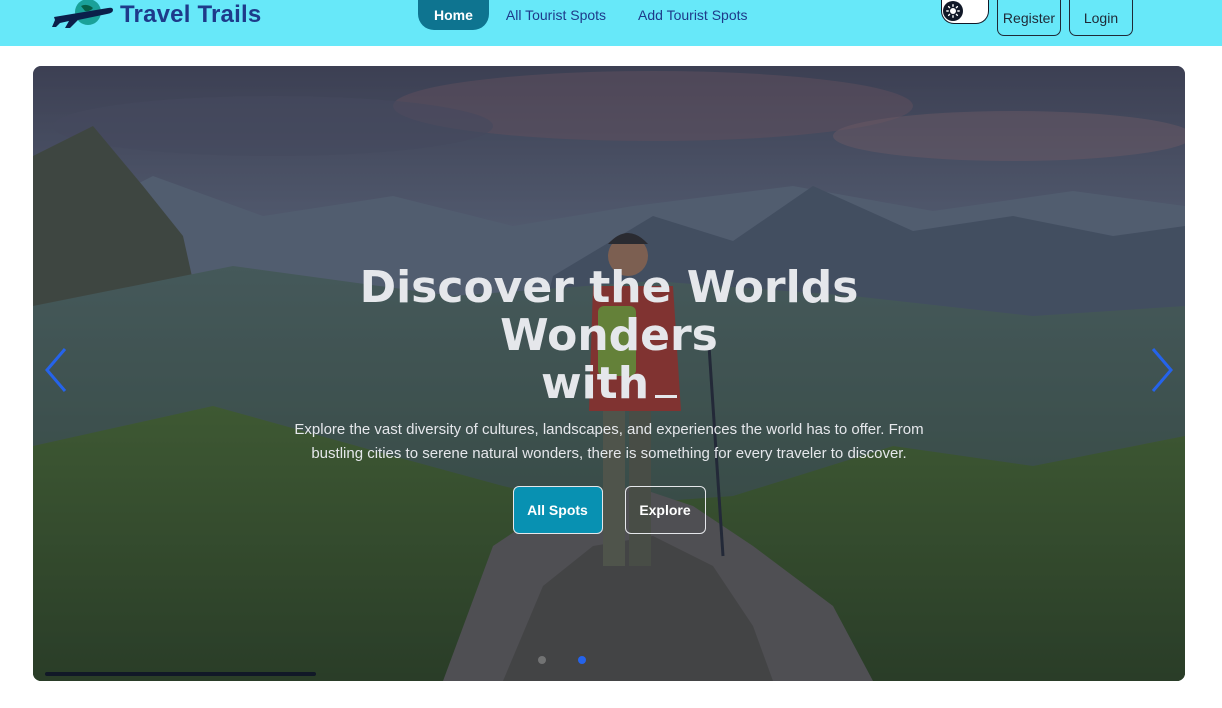 The height and width of the screenshot is (708, 1222). What do you see at coordinates (665, 510) in the screenshot?
I see `explore-button: Explore` at bounding box center [665, 510].